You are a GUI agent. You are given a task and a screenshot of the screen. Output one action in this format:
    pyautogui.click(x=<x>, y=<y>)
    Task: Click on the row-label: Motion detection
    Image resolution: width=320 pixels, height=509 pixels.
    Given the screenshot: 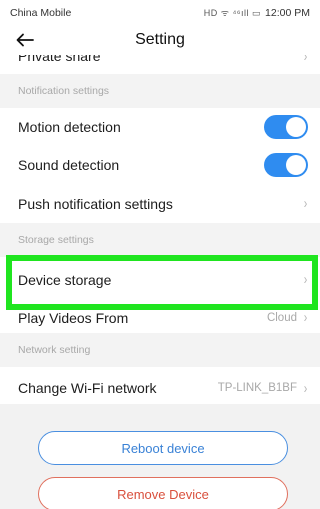 What is the action you would take?
    pyautogui.click(x=69, y=127)
    